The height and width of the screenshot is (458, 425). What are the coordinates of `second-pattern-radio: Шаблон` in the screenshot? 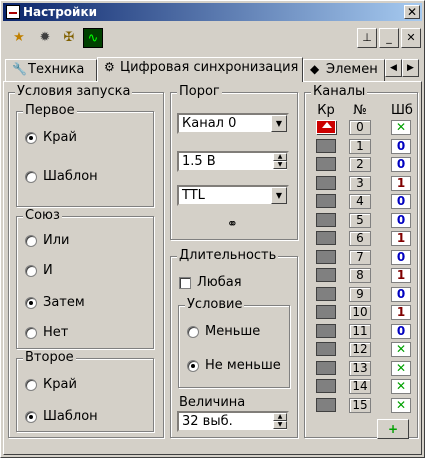 It's located at (61, 416).